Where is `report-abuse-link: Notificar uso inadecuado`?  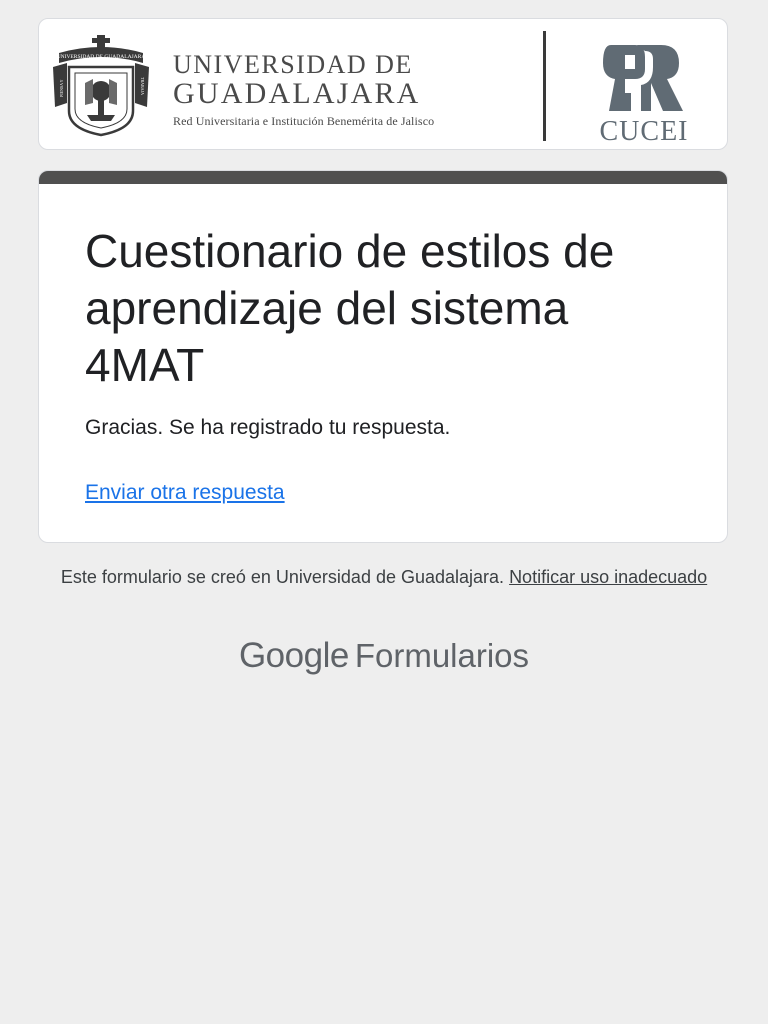 report-abuse-link: Notificar uso inadecuado is located at coordinates (608, 577).